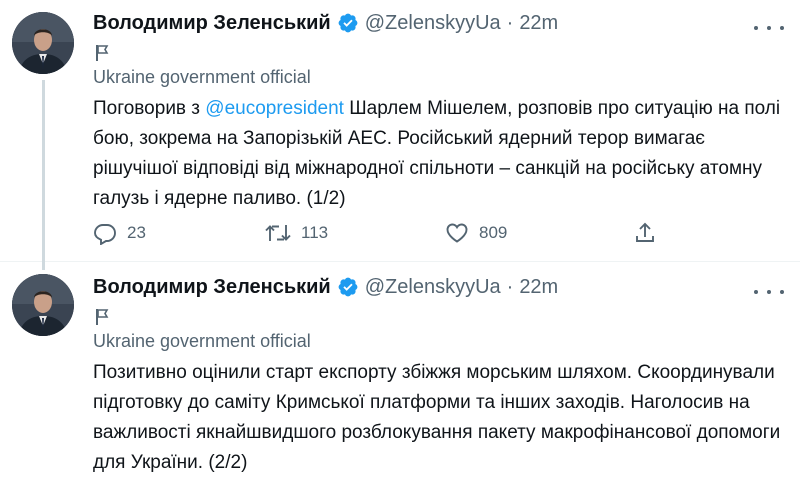 Image resolution: width=800 pixels, height=479 pixels. I want to click on retweet-button: 113, so click(296, 233).